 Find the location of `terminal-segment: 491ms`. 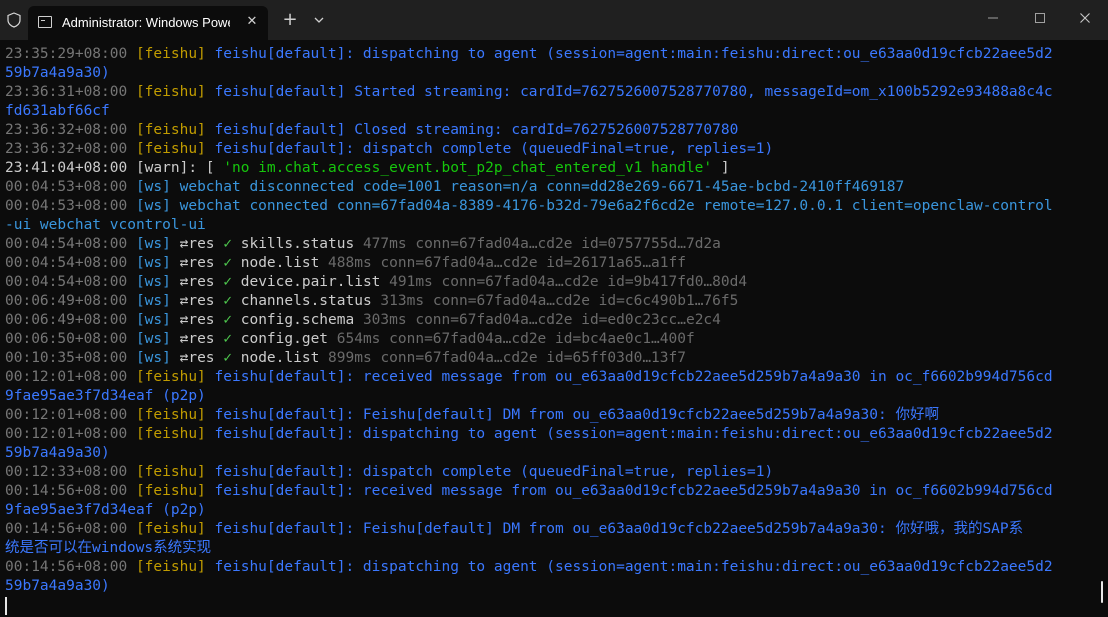

terminal-segment: 491ms is located at coordinates (415, 282).